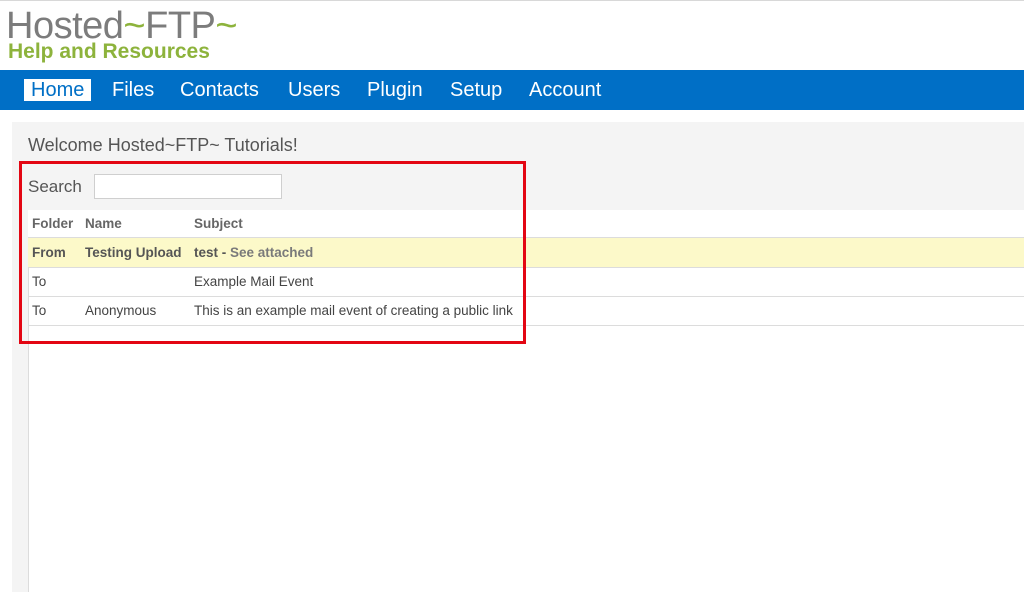 The image size is (1024, 592). What do you see at coordinates (226, 26) in the screenshot?
I see `logo-tilde: ~` at bounding box center [226, 26].